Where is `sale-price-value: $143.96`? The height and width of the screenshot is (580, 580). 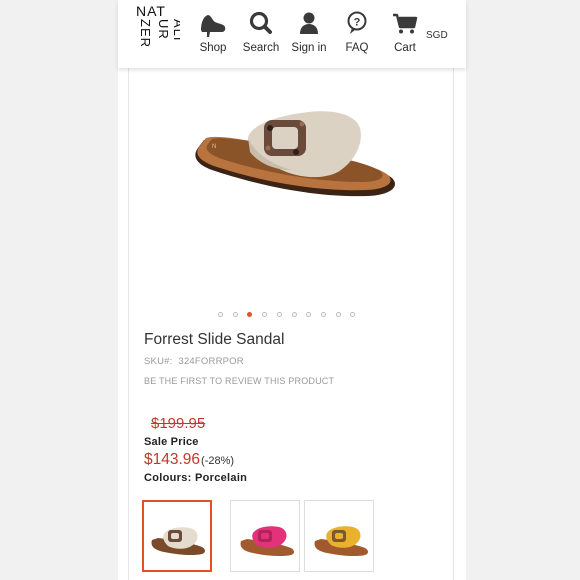
sale-price-value: $143.96 is located at coordinates (172, 459).